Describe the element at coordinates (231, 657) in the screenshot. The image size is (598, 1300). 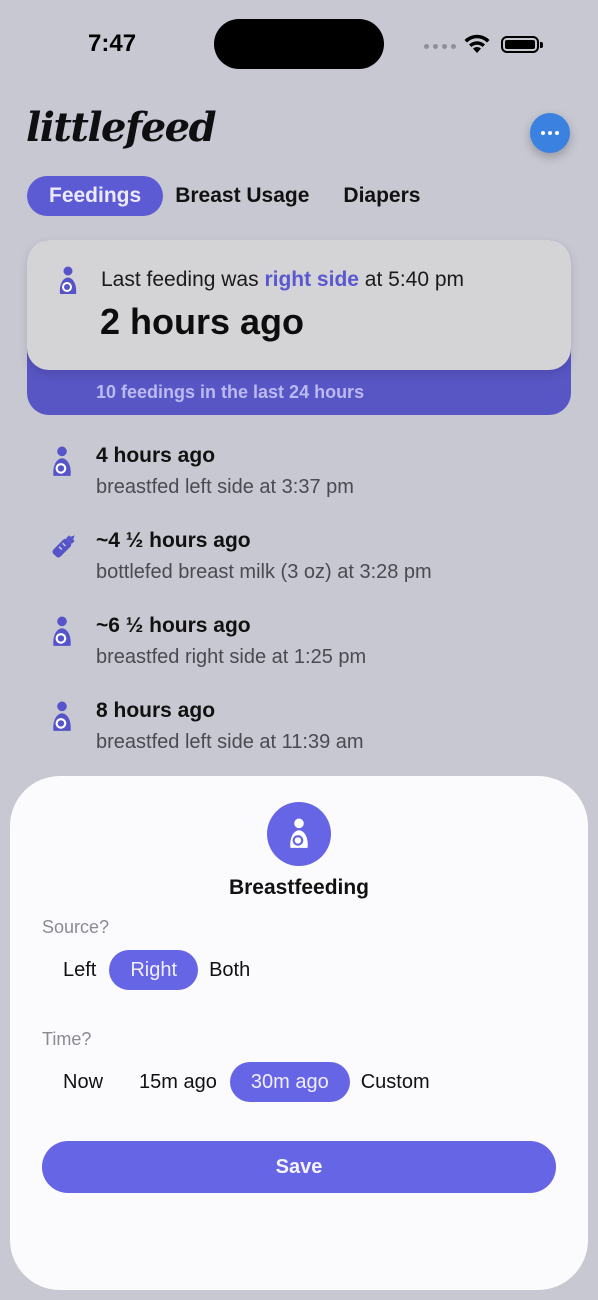
I see `feeding-detail: breastfed right side at 1:25 pm` at that location.